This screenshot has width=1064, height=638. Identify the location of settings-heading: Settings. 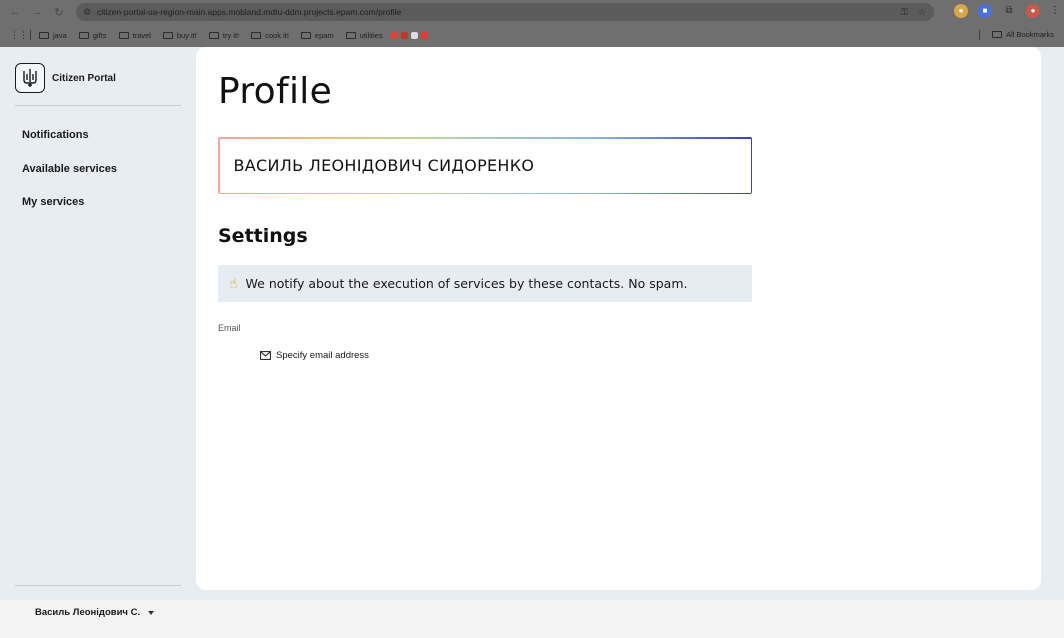
(263, 236).